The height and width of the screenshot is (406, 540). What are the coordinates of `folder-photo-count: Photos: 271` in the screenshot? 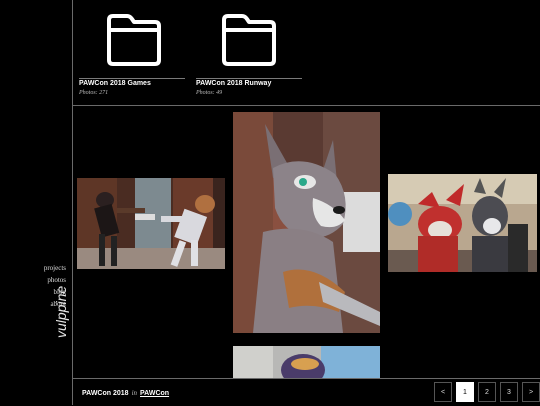 It's located at (94, 93).